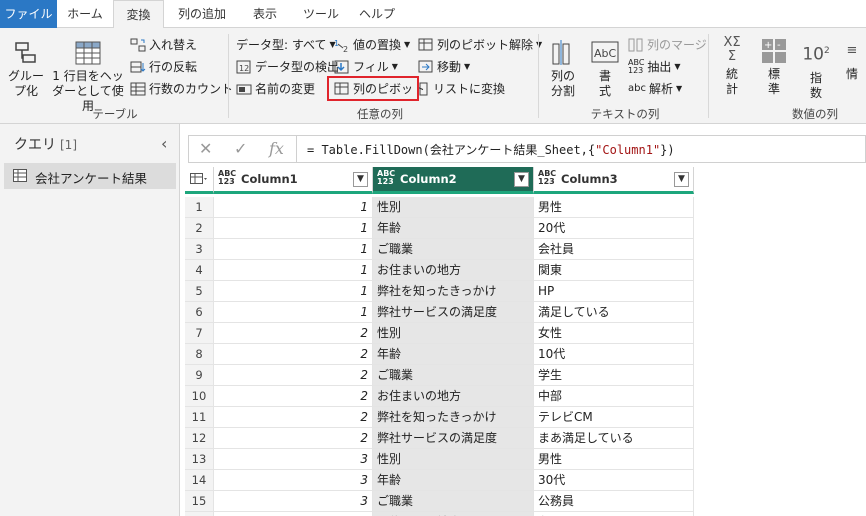 This screenshot has height=516, width=866. I want to click on tab-add-column: 列の追加, so click(202, 14).